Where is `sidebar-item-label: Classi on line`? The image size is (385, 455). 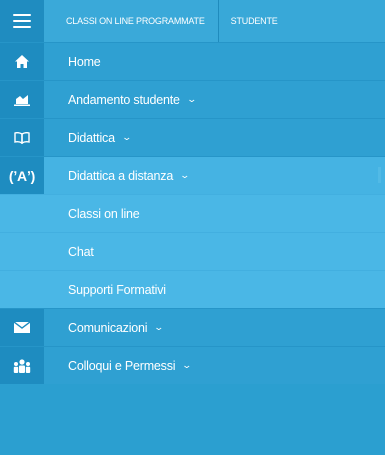
sidebar-item-label: Classi on line is located at coordinates (104, 213).